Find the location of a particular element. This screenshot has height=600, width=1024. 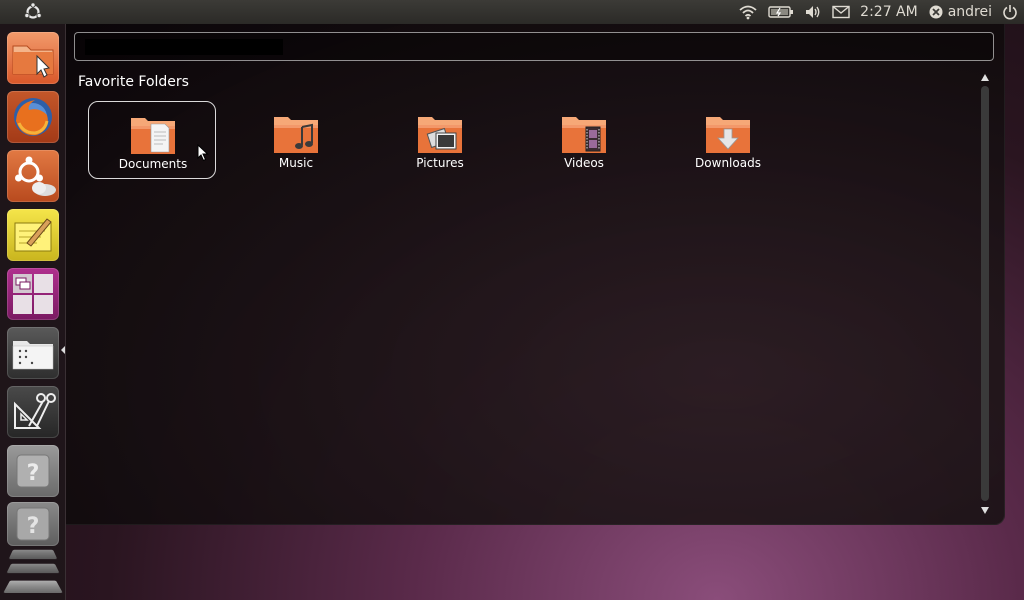

ubuntu-logo-icon is located at coordinates (33, 10).